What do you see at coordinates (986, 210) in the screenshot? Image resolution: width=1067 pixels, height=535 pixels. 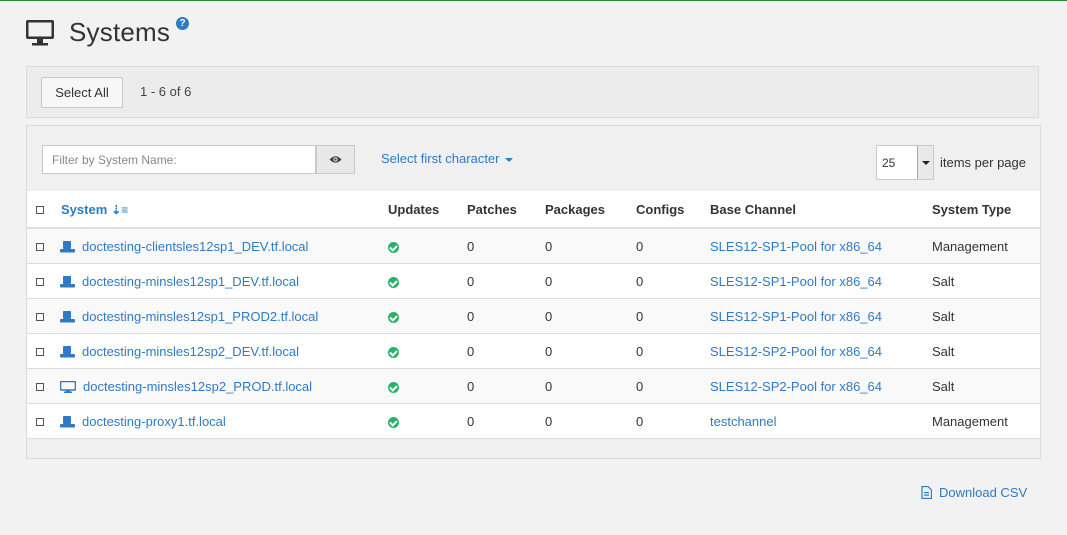 I see `column-system-type: System Type` at bounding box center [986, 210].